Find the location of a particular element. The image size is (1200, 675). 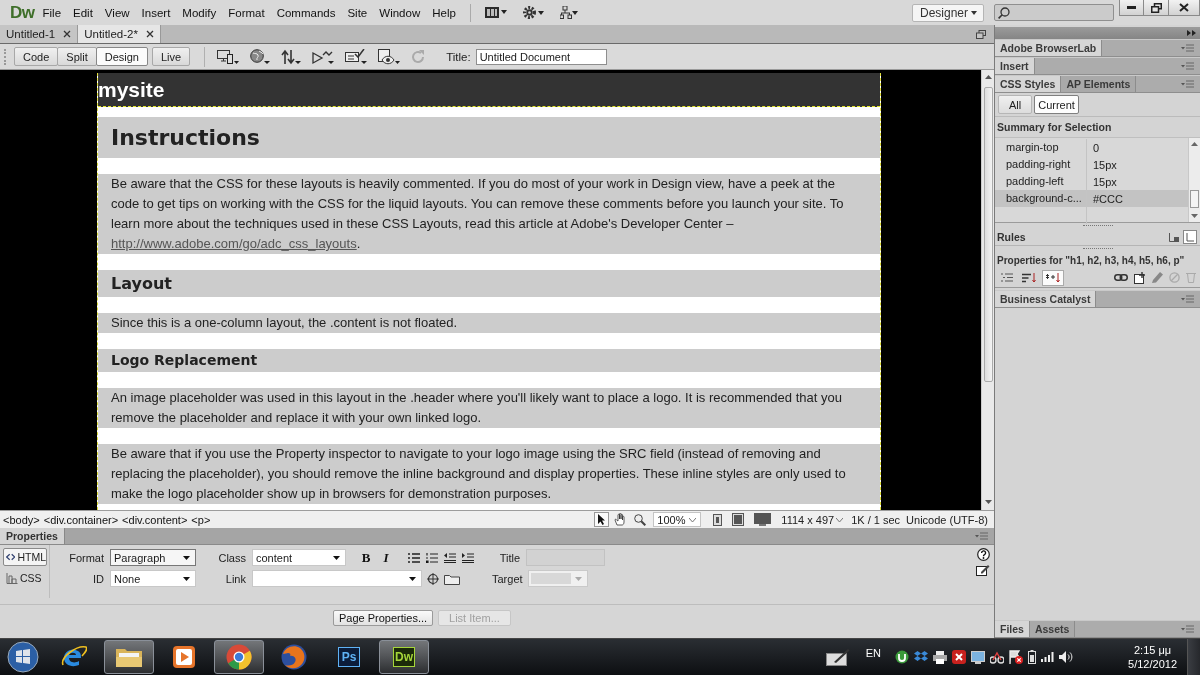

numbered-list-icon is located at coordinates (432, 557).